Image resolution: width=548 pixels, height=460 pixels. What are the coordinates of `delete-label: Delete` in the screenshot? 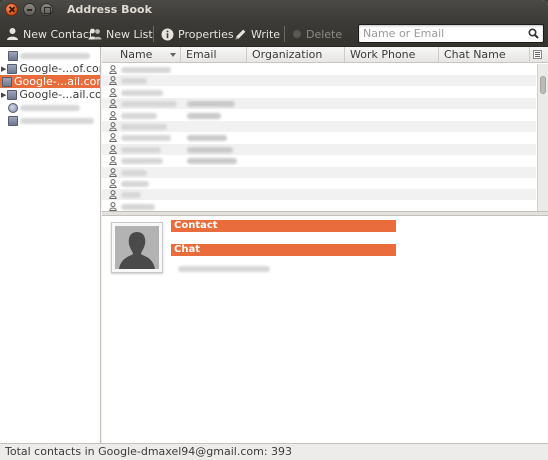 It's located at (324, 34).